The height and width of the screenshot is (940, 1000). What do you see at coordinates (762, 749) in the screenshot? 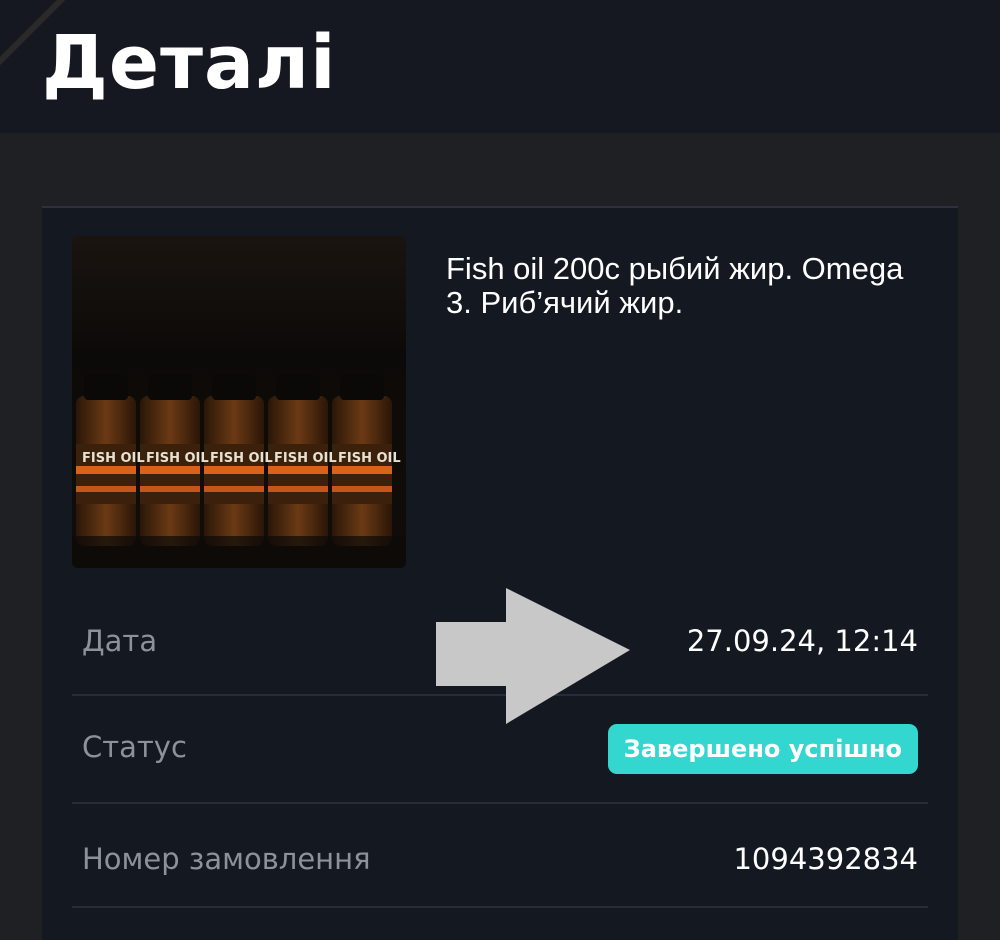
I see `status-badge: Завершено успішно` at bounding box center [762, 749].